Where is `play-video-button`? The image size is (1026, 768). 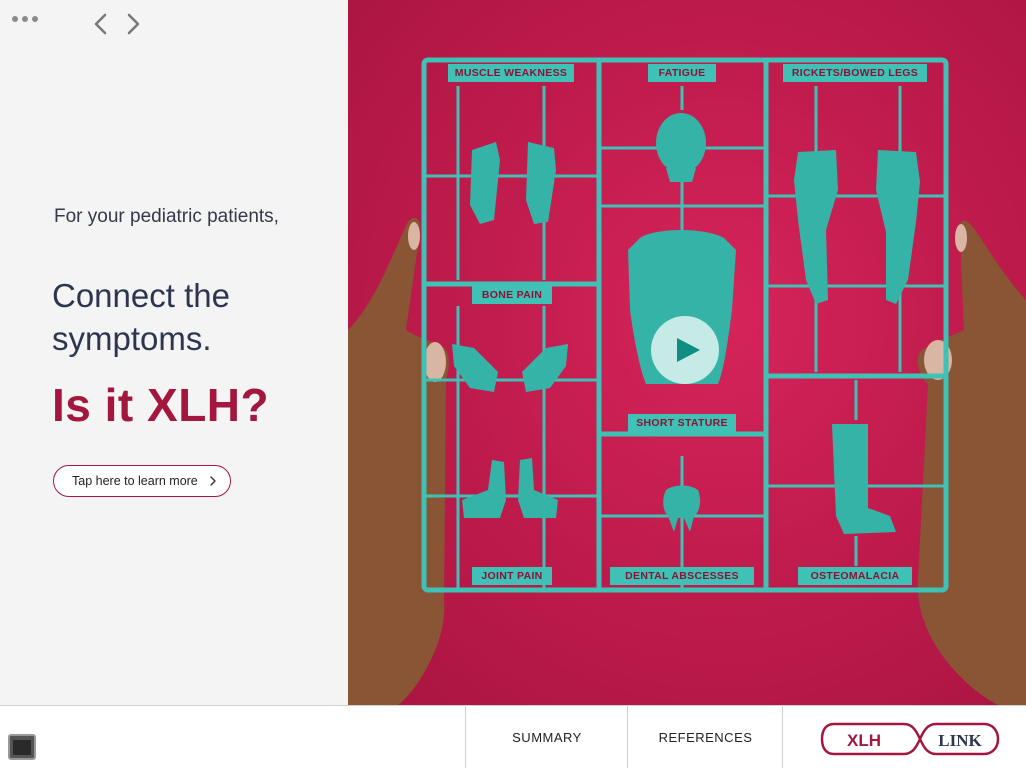 play-video-button is located at coordinates (685, 350).